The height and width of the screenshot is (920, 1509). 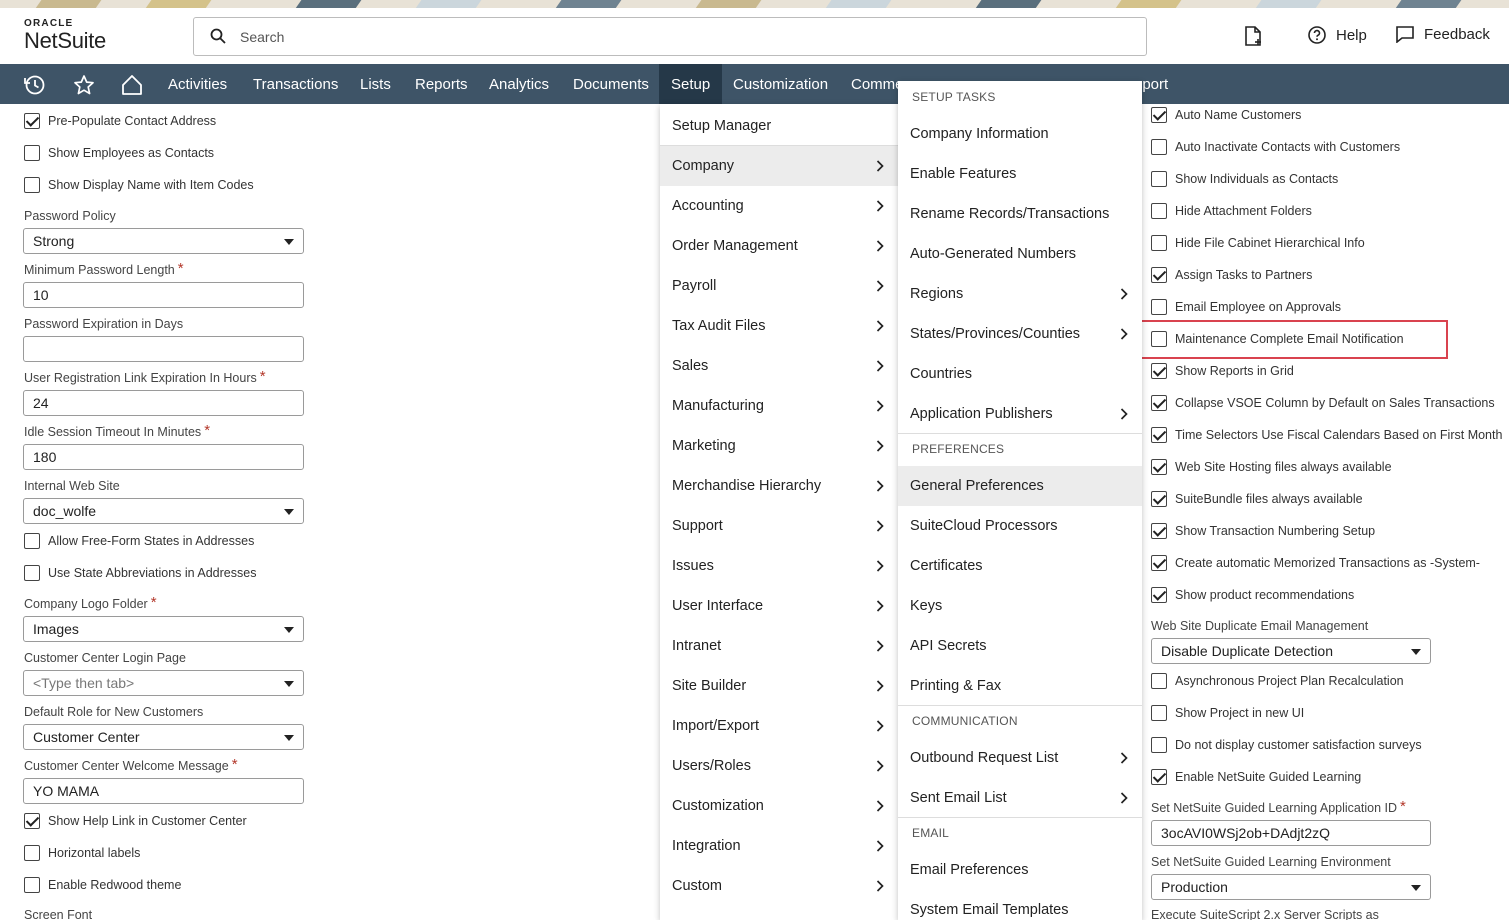 I want to click on checkbox-assign-tasks-to-partners: Assign Tasks to Partners, so click(x=1231, y=275).